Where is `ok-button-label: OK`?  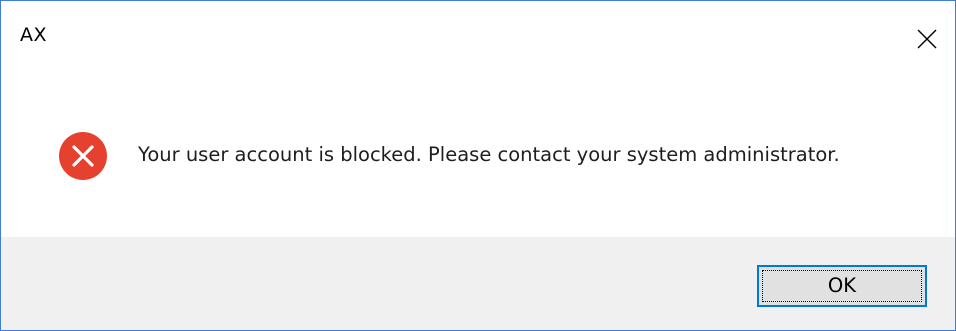
ok-button-label: OK is located at coordinates (842, 285).